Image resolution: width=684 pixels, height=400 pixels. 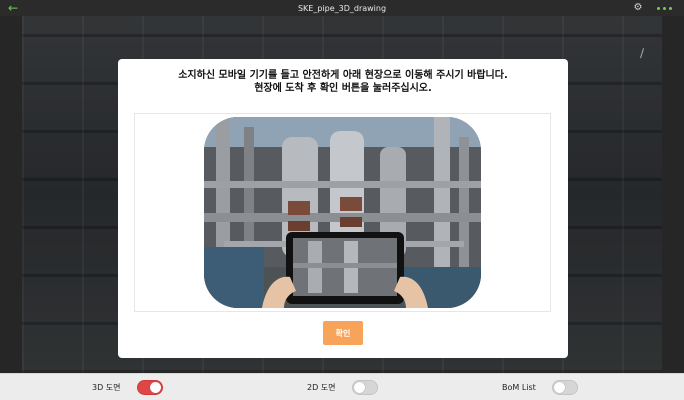 I want to click on window-title: SKE_pipe_3D_drawing, so click(x=342, y=8).